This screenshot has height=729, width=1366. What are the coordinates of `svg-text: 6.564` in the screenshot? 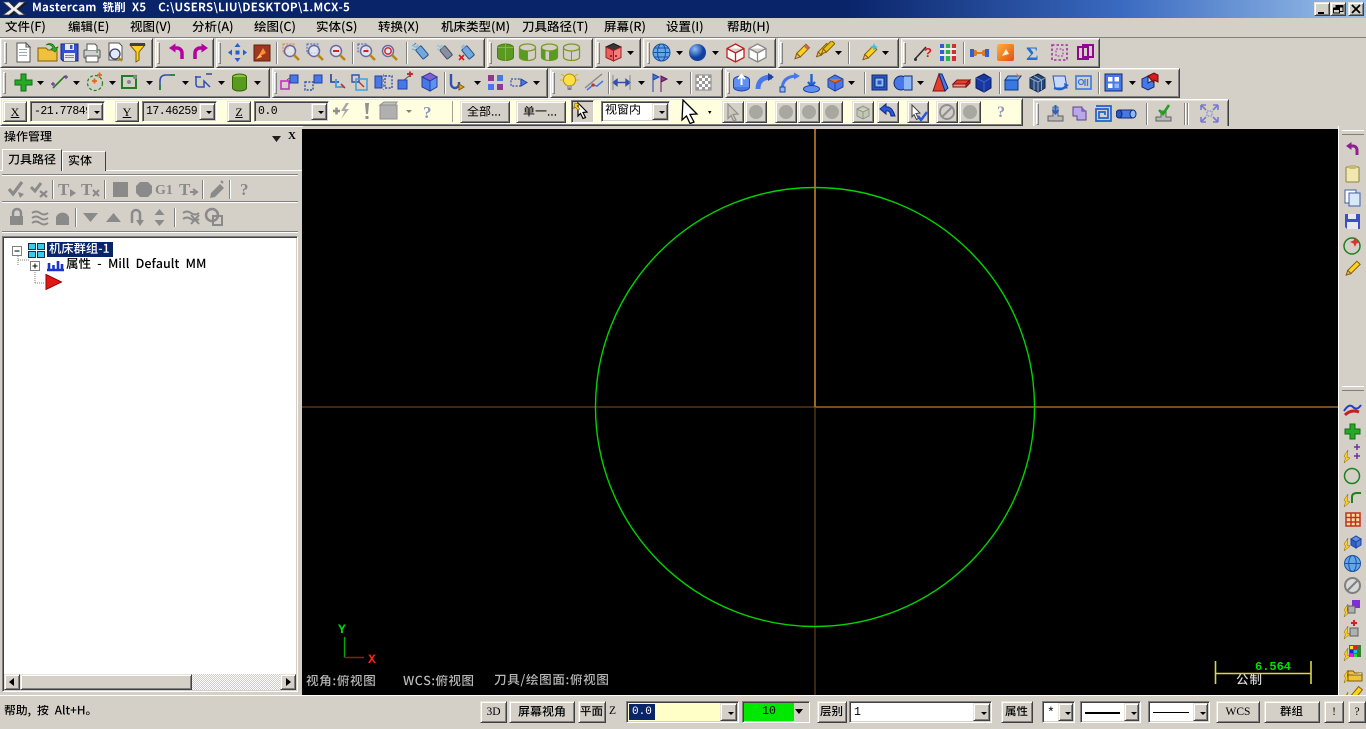 It's located at (1273, 667).